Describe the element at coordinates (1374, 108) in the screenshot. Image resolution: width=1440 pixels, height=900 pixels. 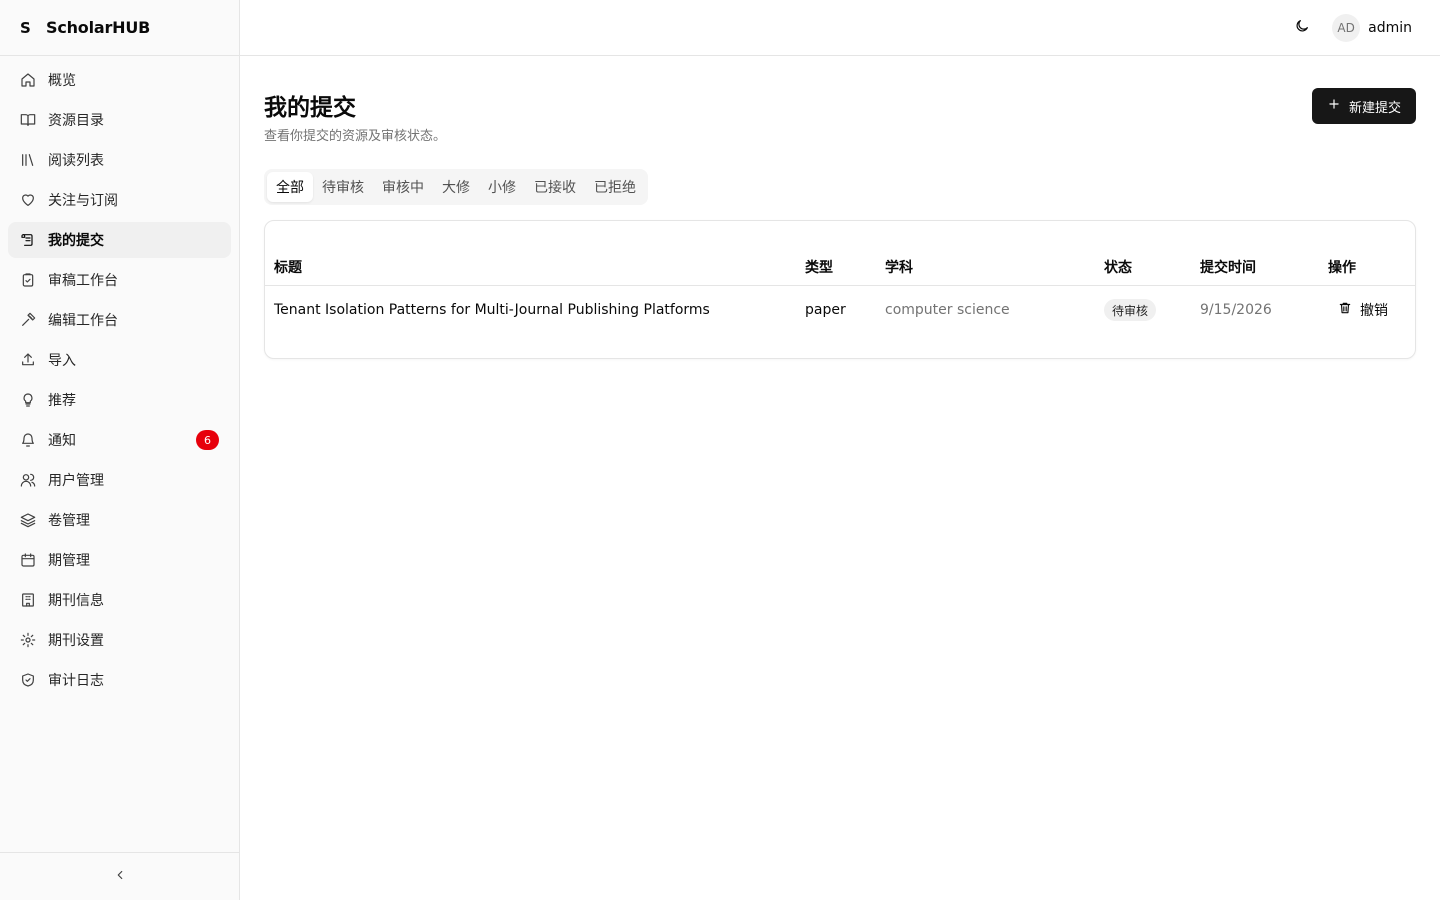
I see `new-submission-label: 新建提交` at that location.